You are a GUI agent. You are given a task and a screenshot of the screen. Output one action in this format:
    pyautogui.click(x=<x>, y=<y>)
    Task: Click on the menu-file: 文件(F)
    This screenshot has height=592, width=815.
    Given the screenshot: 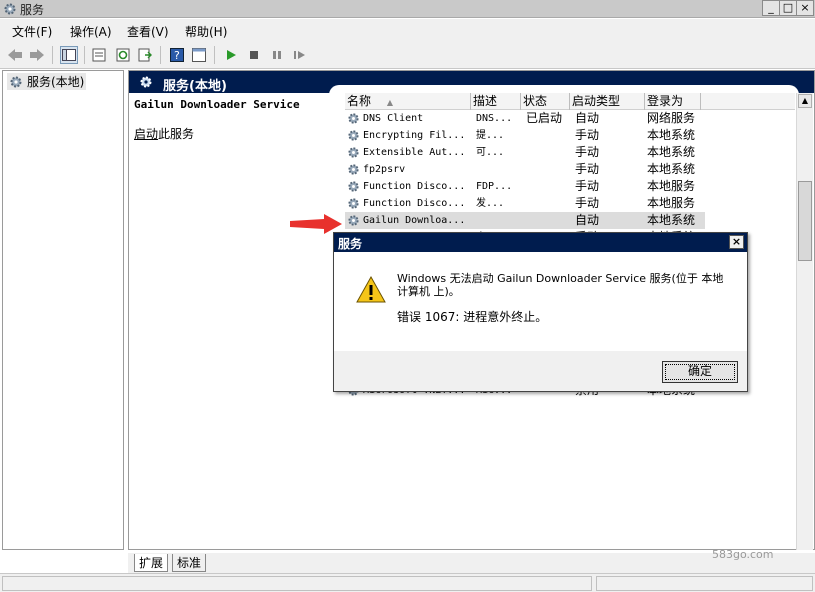 What is the action you would take?
    pyautogui.click(x=32, y=31)
    